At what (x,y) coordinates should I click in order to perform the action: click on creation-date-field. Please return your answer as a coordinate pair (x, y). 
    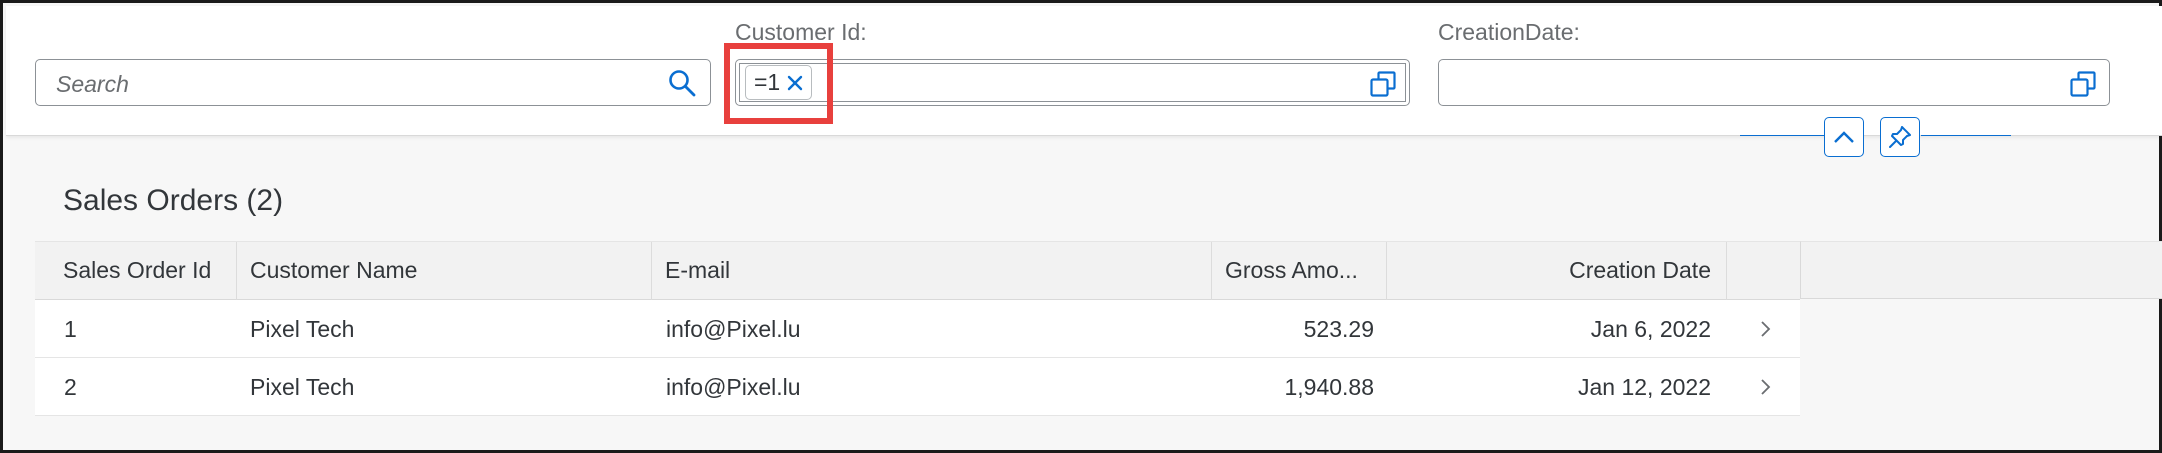
    Looking at the image, I should click on (1774, 82).